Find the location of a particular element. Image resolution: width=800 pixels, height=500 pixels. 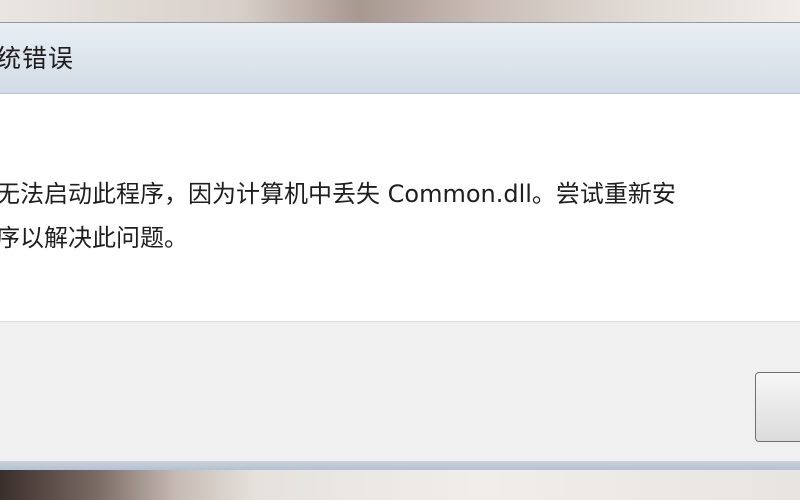

desktop-background-top is located at coordinates (400, 11).